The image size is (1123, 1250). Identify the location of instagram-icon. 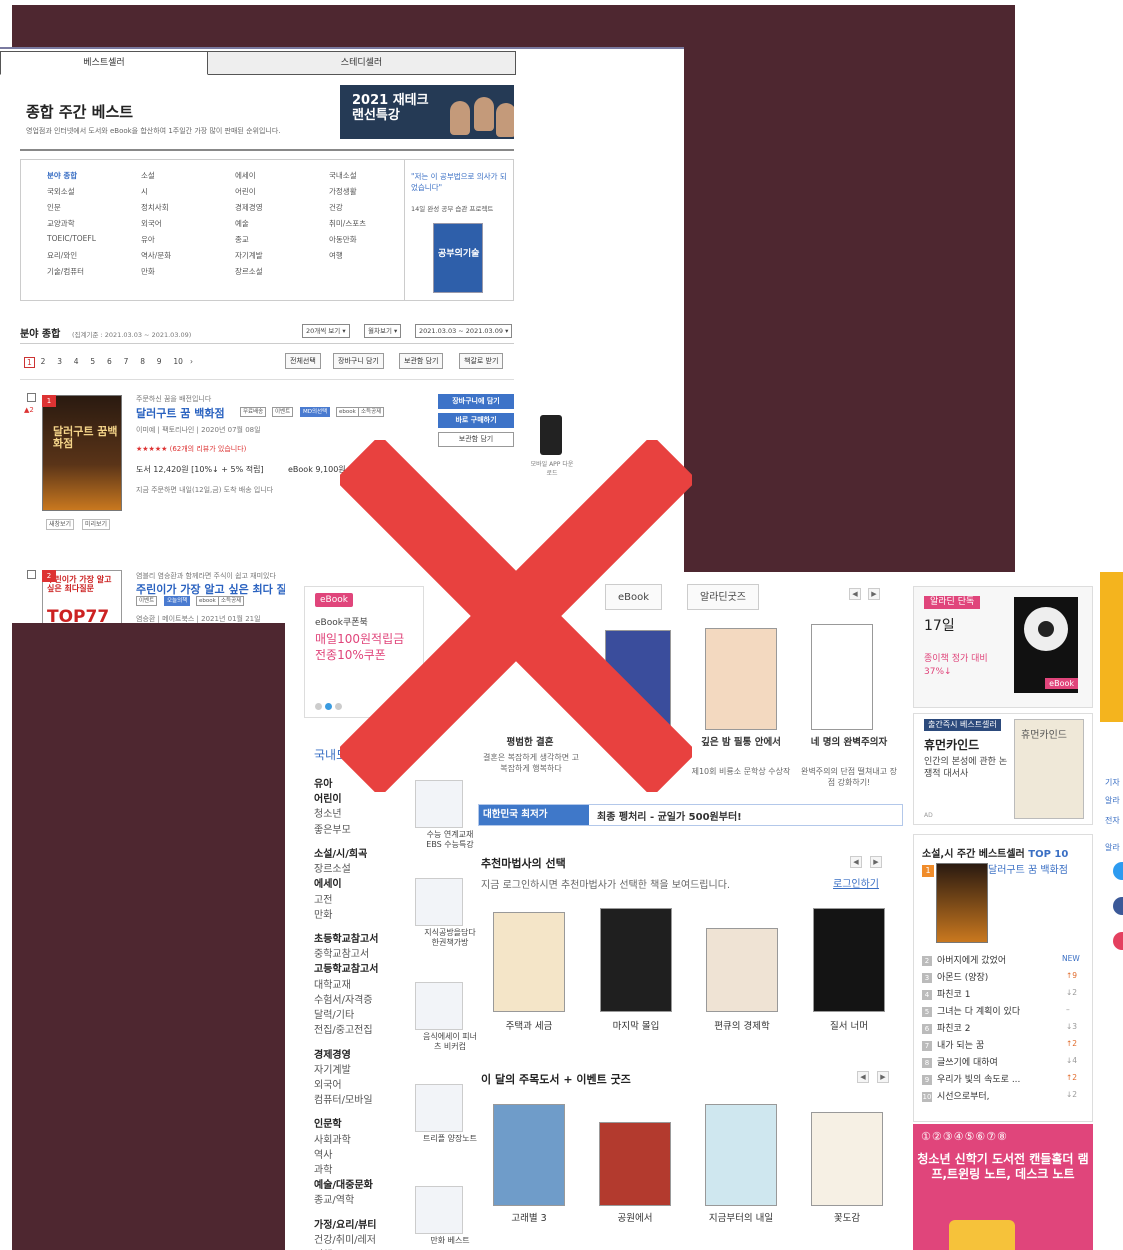
(1118, 941).